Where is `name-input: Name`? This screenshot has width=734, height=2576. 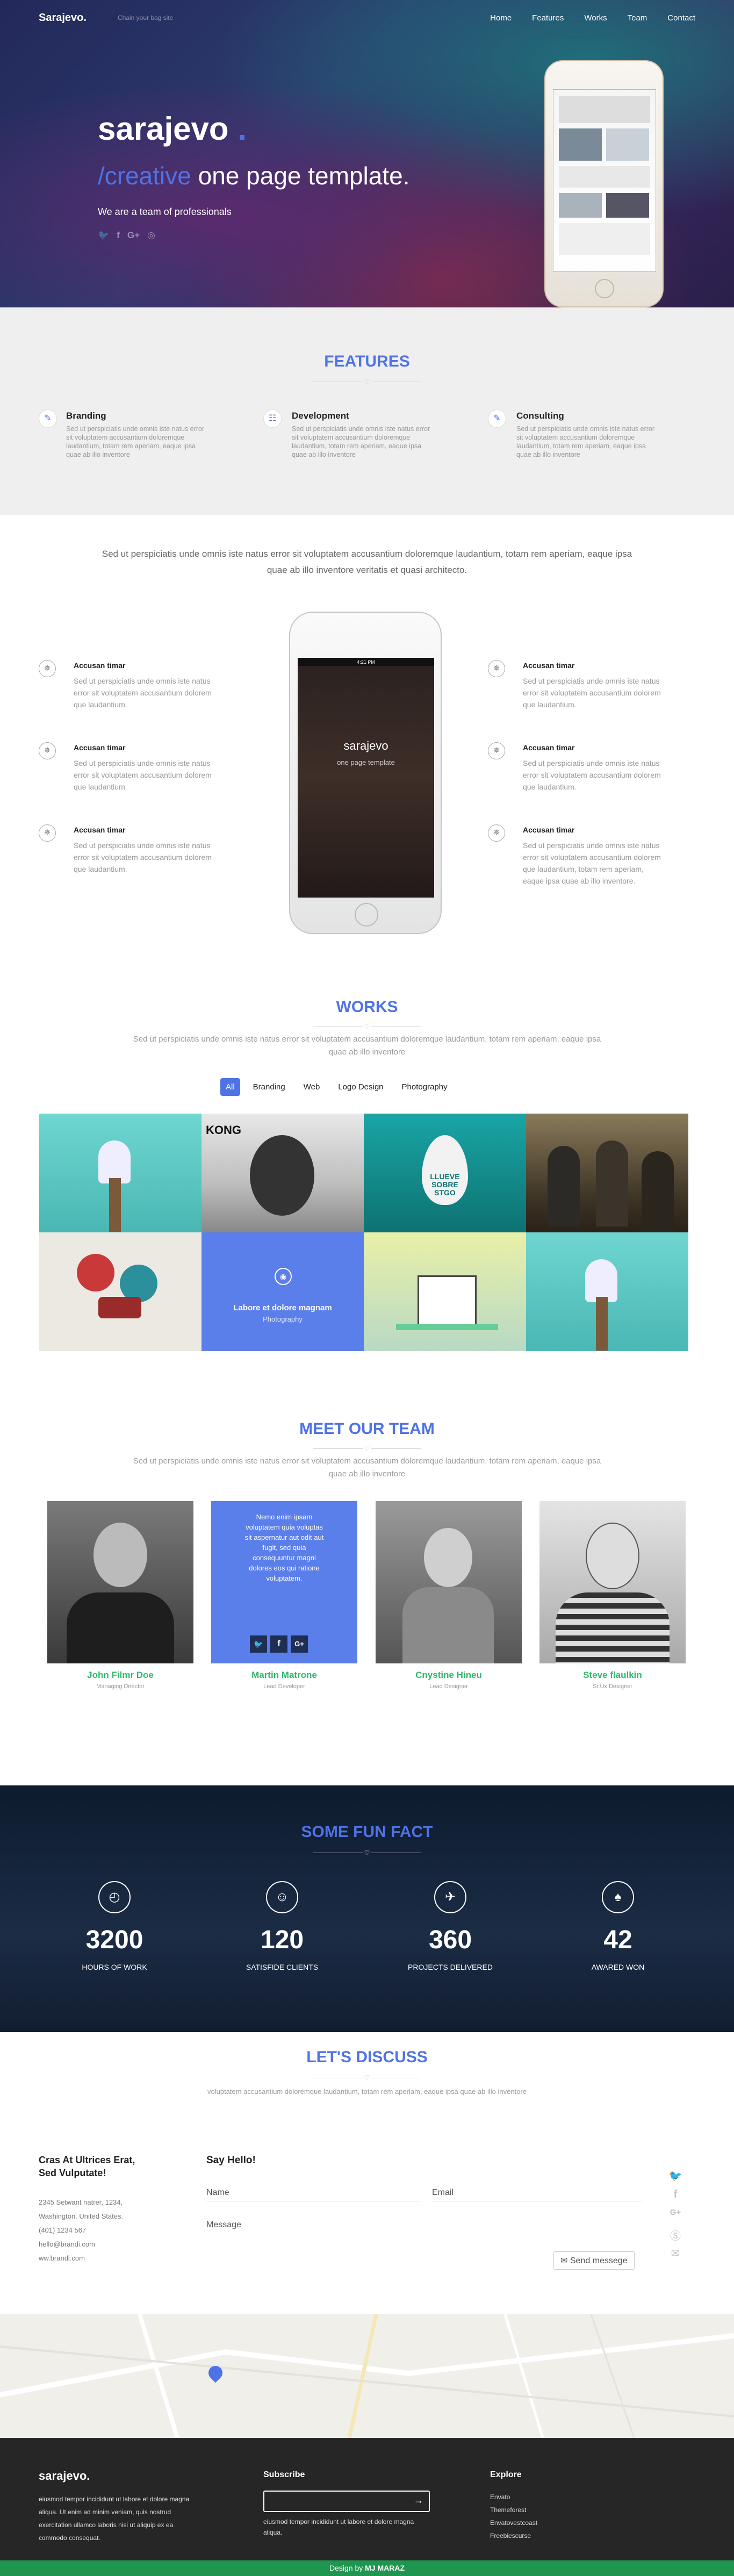 name-input: Name is located at coordinates (313, 2193).